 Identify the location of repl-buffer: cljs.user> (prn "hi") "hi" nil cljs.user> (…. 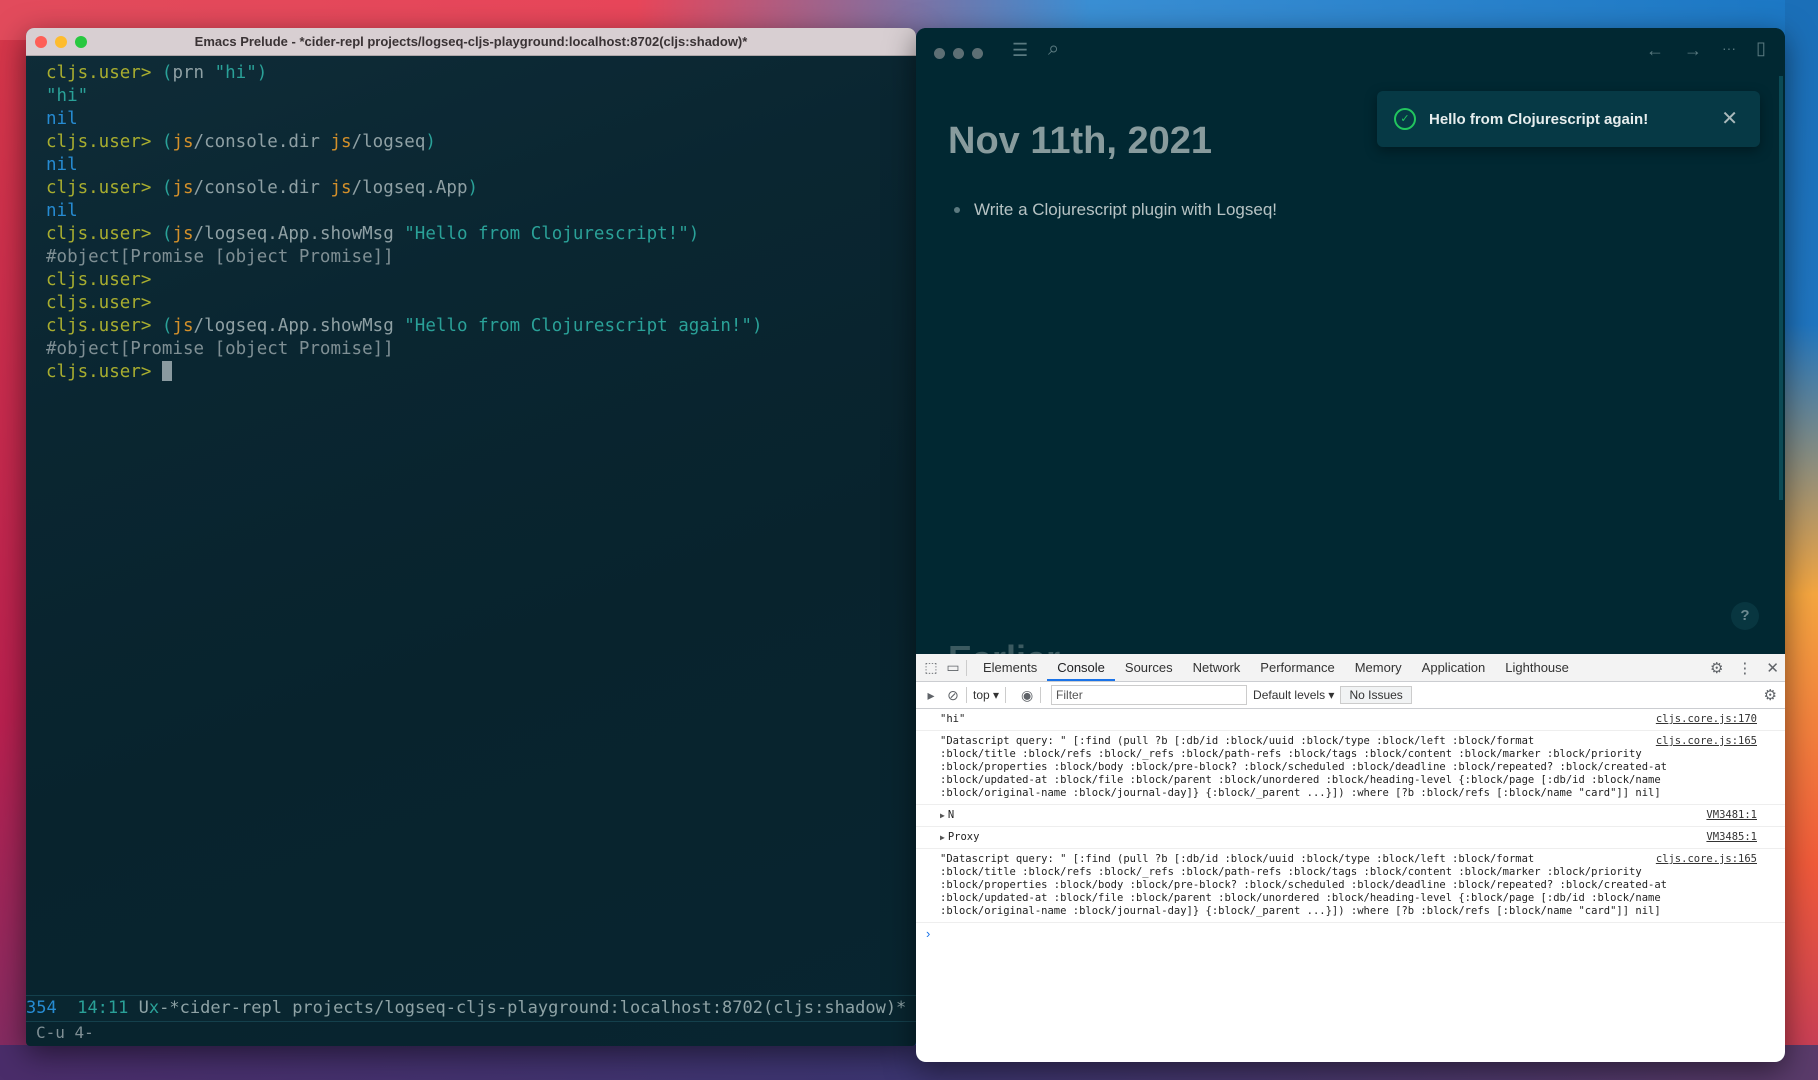
(471, 220).